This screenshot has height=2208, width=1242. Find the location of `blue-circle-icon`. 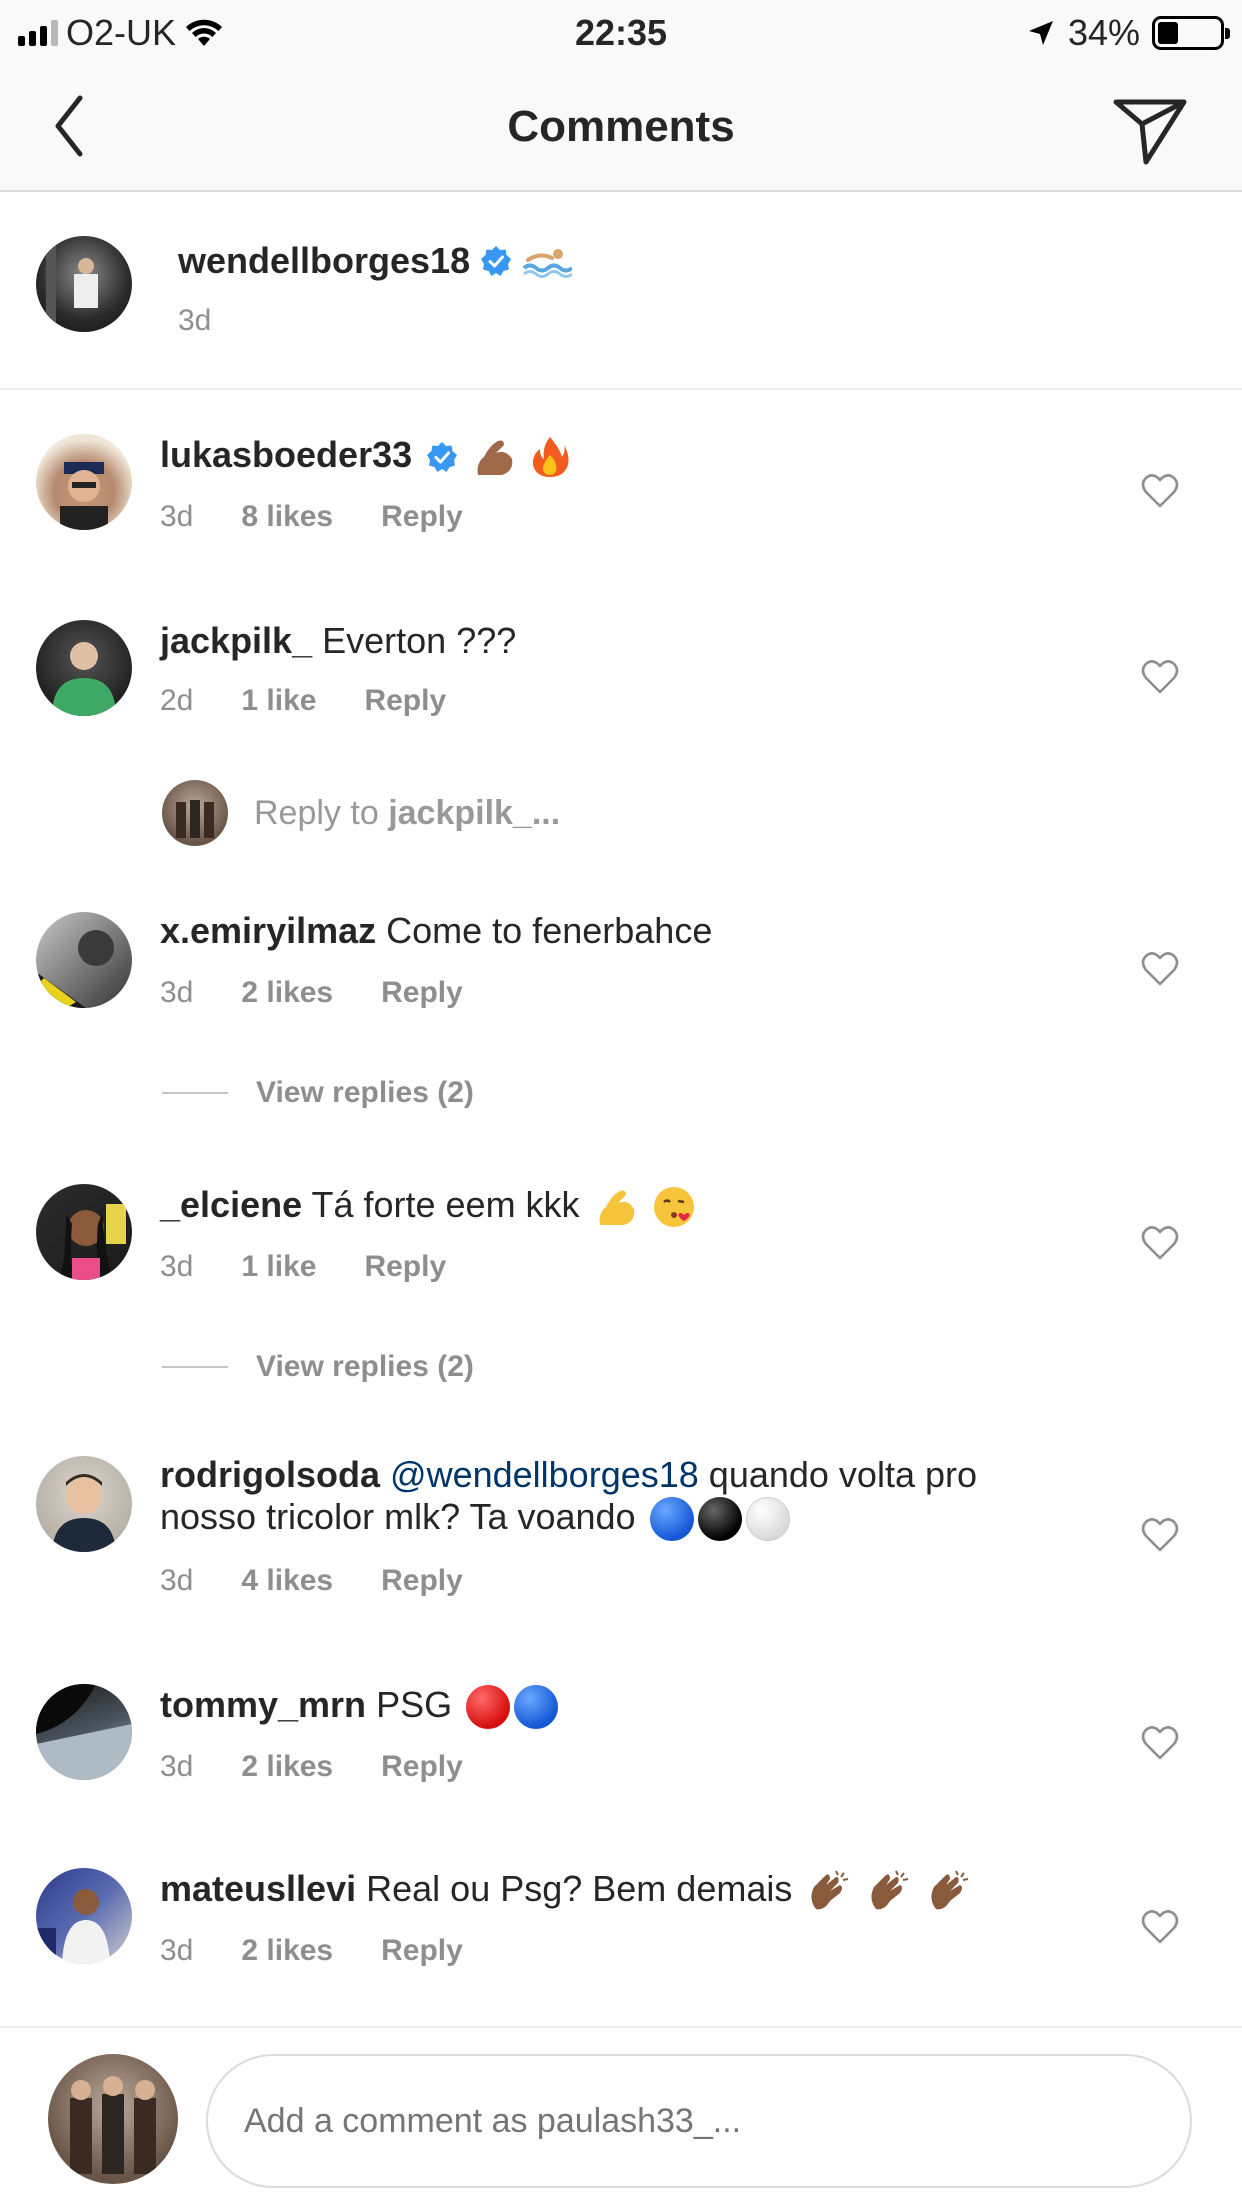

blue-circle-icon is located at coordinates (671, 1519).